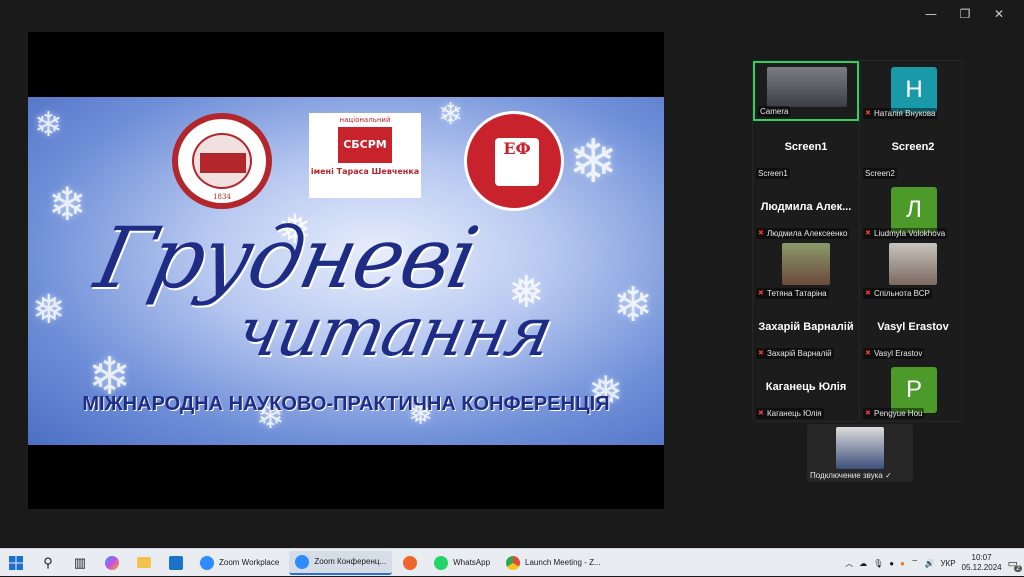 Image resolution: width=1024 pixels, height=577 pixels. What do you see at coordinates (410, 563) in the screenshot?
I see `brave-browser-icon` at bounding box center [410, 563].